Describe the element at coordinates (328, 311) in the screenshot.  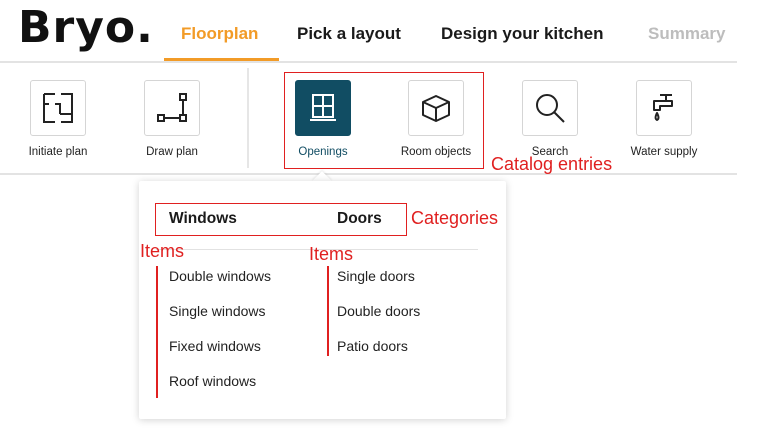
I see `items-bracket-right` at that location.